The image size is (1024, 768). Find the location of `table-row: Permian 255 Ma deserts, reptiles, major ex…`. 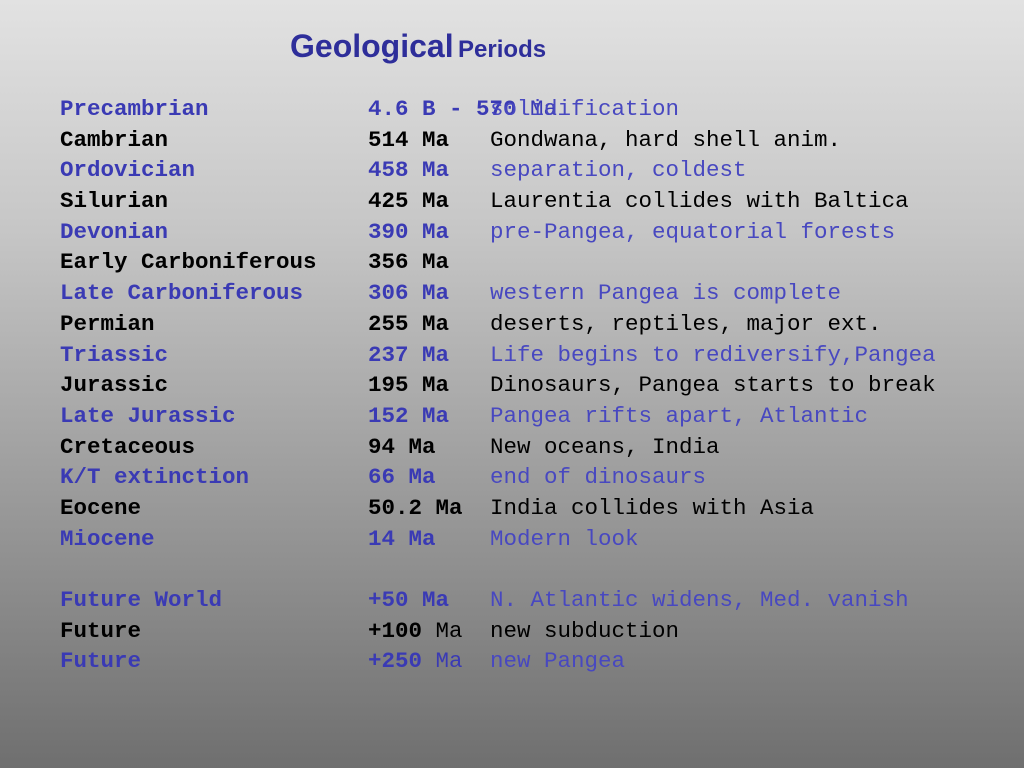

table-row: Permian 255 Ma deserts, reptiles, major ex… is located at coordinates (535, 324).